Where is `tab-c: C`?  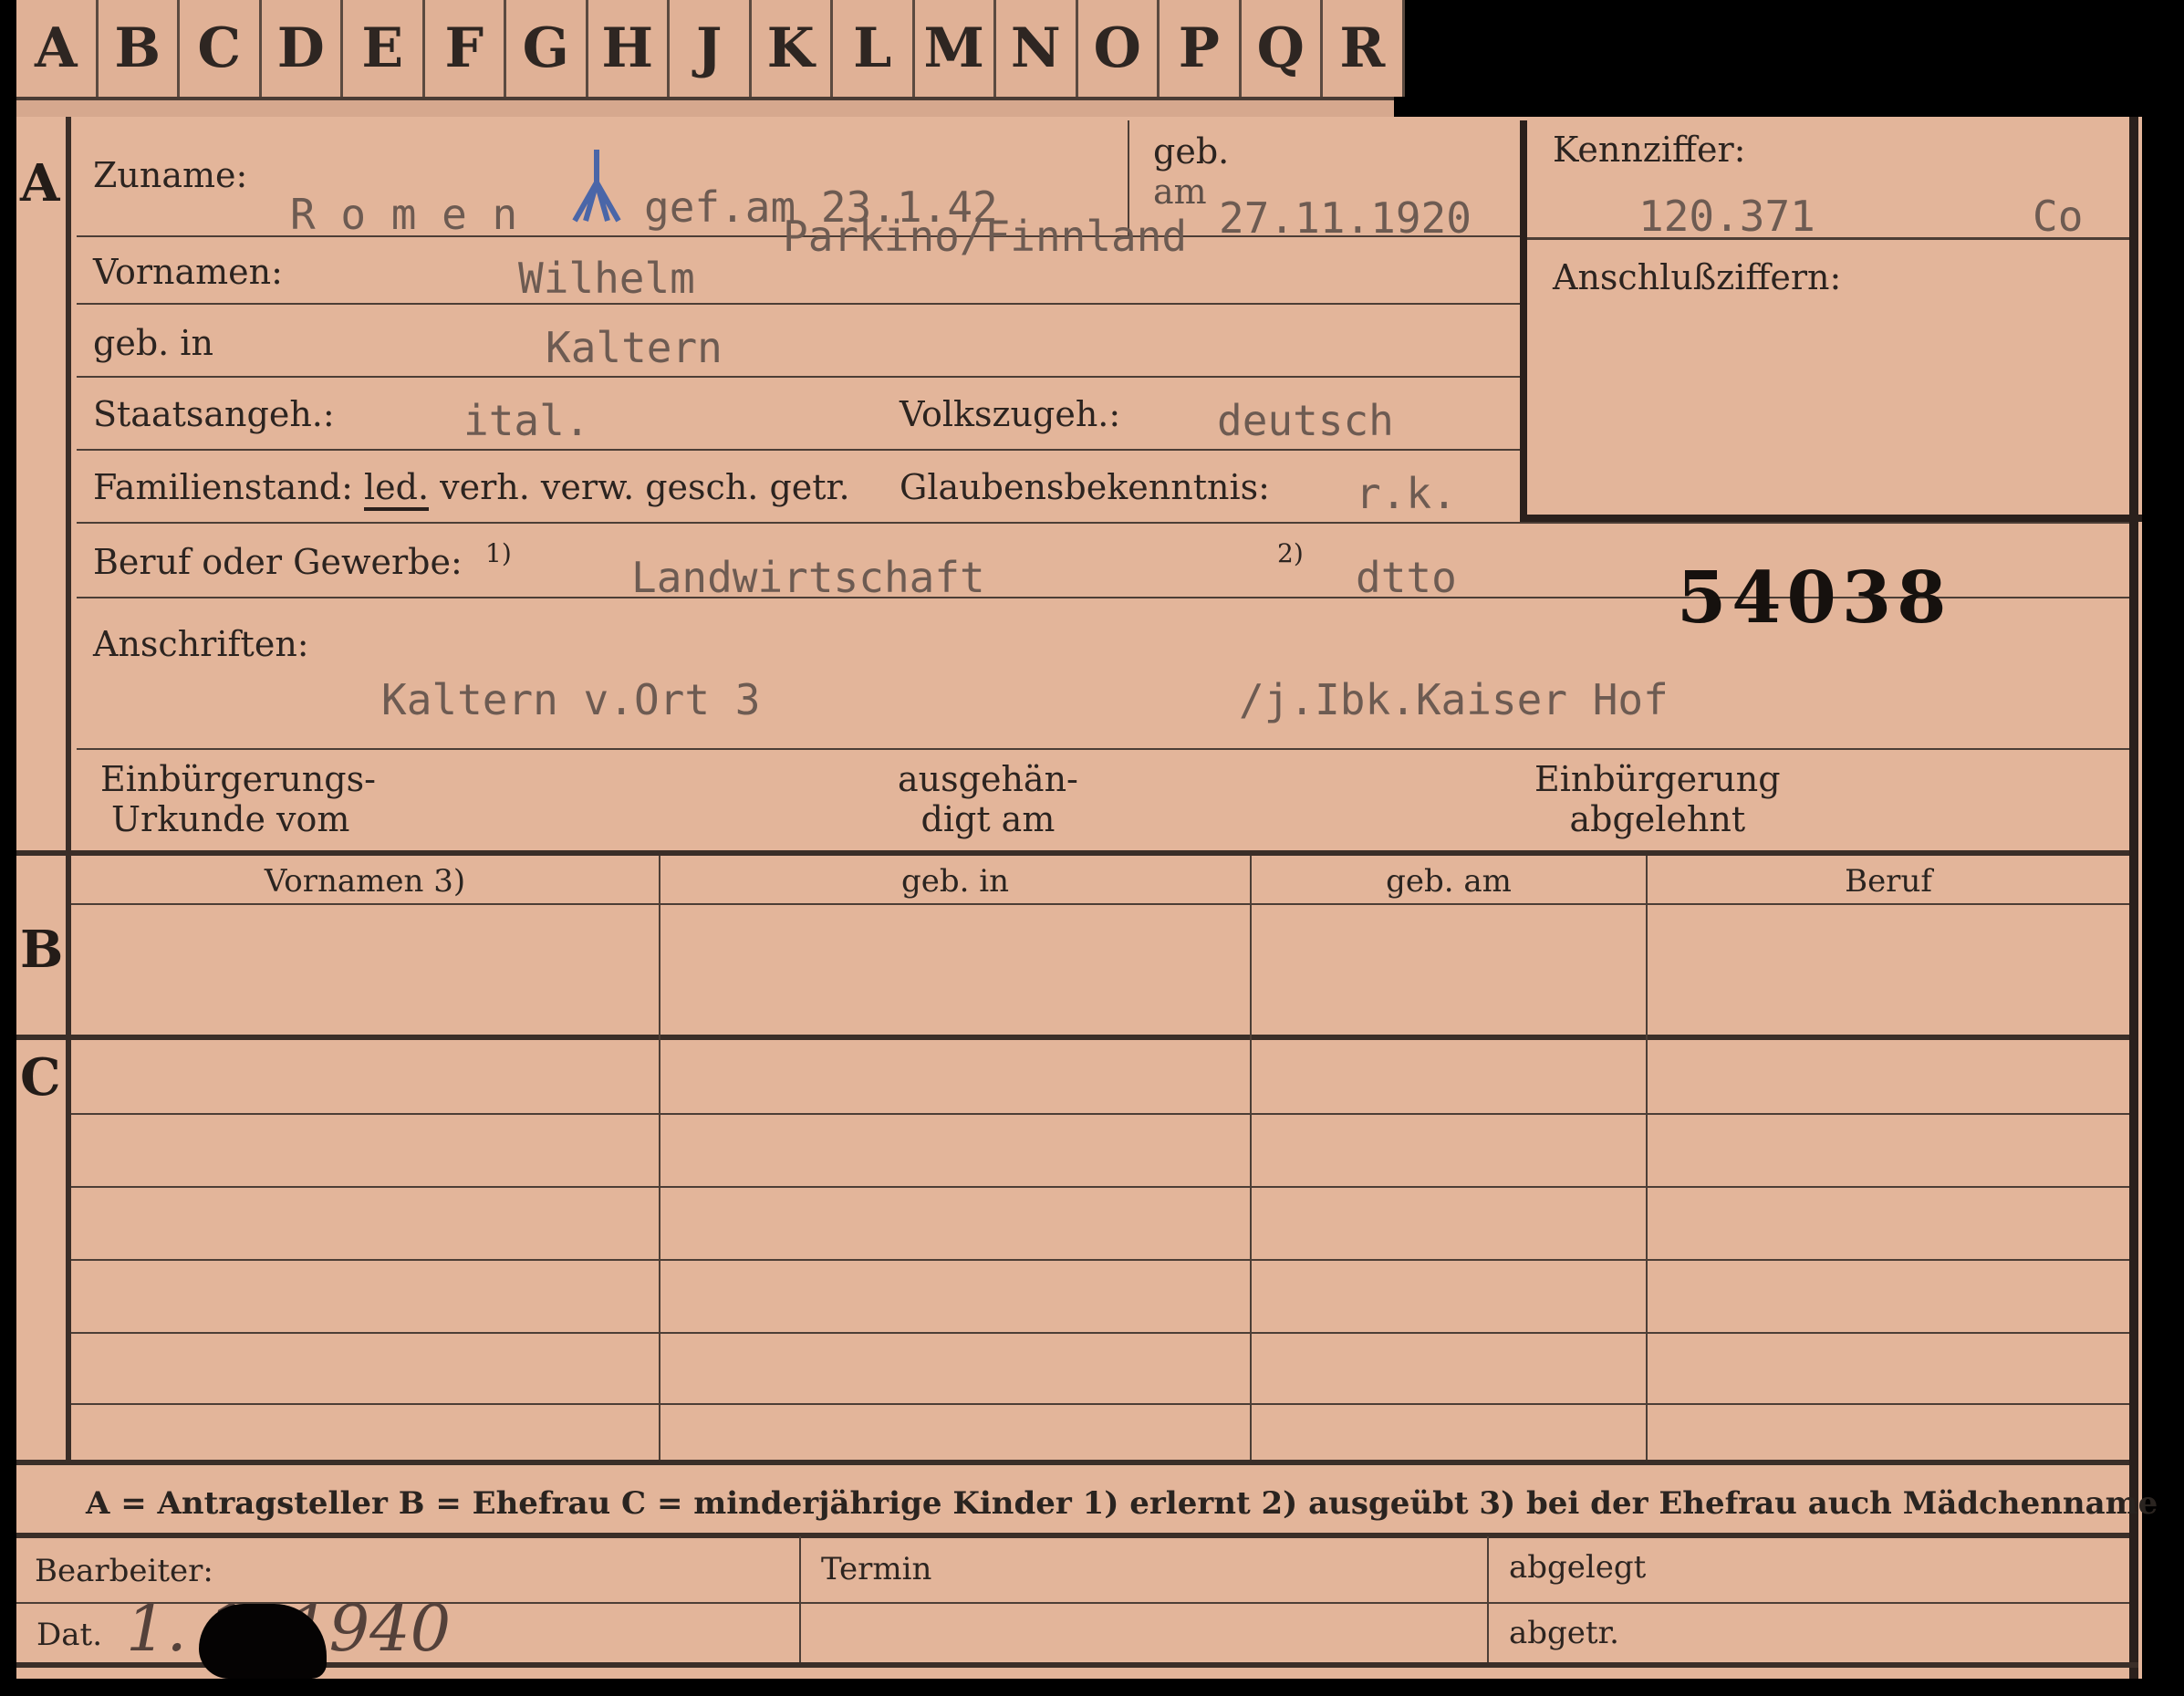 tab-c: C is located at coordinates (221, 48).